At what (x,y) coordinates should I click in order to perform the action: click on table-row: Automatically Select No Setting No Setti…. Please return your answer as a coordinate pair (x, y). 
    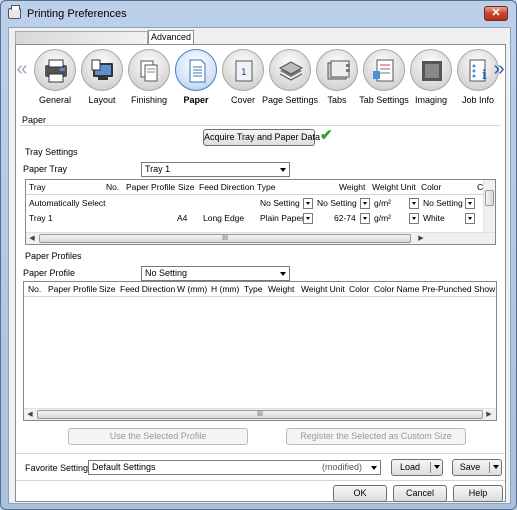
    Looking at the image, I should click on (255, 203).